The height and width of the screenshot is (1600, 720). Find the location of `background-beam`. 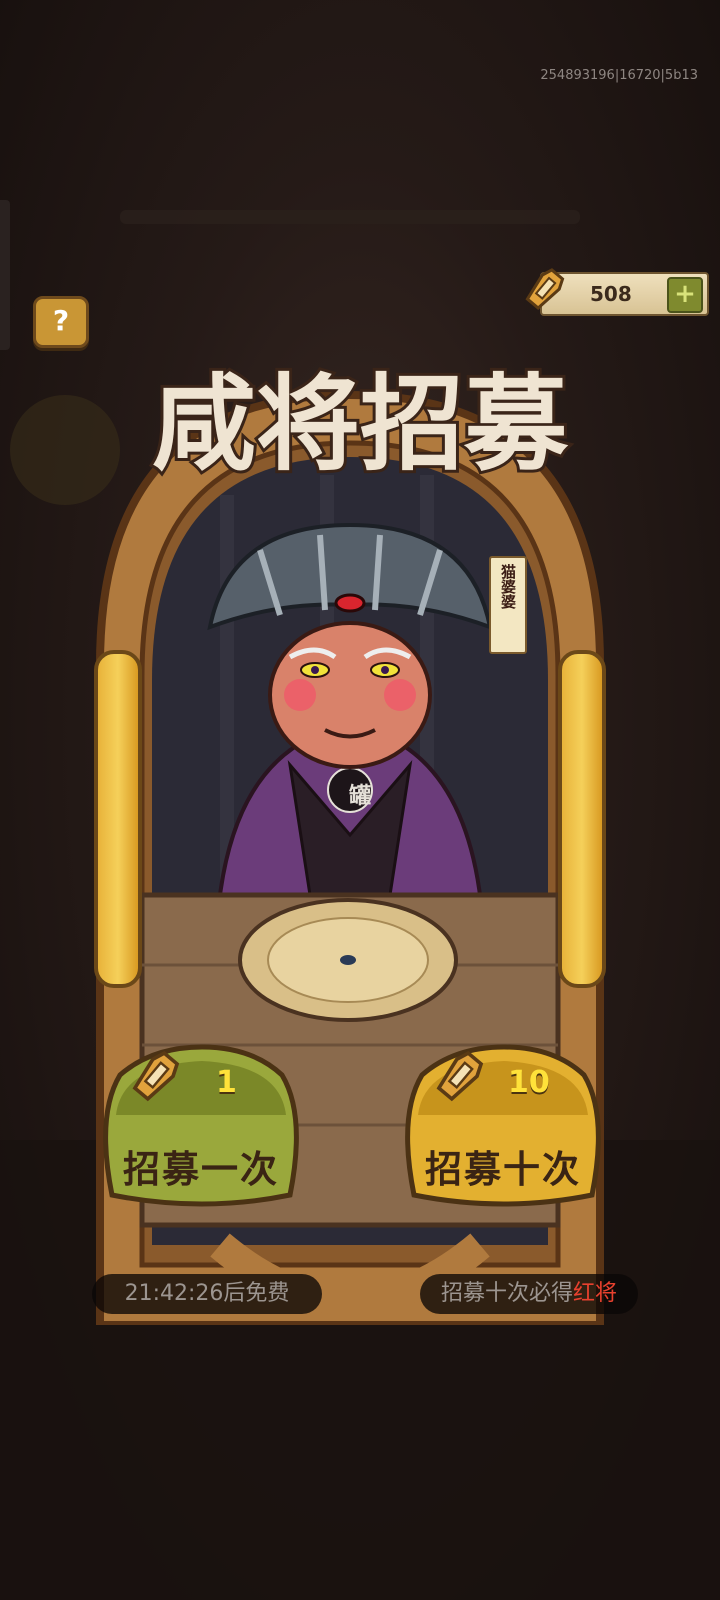

background-beam is located at coordinates (350, 217).